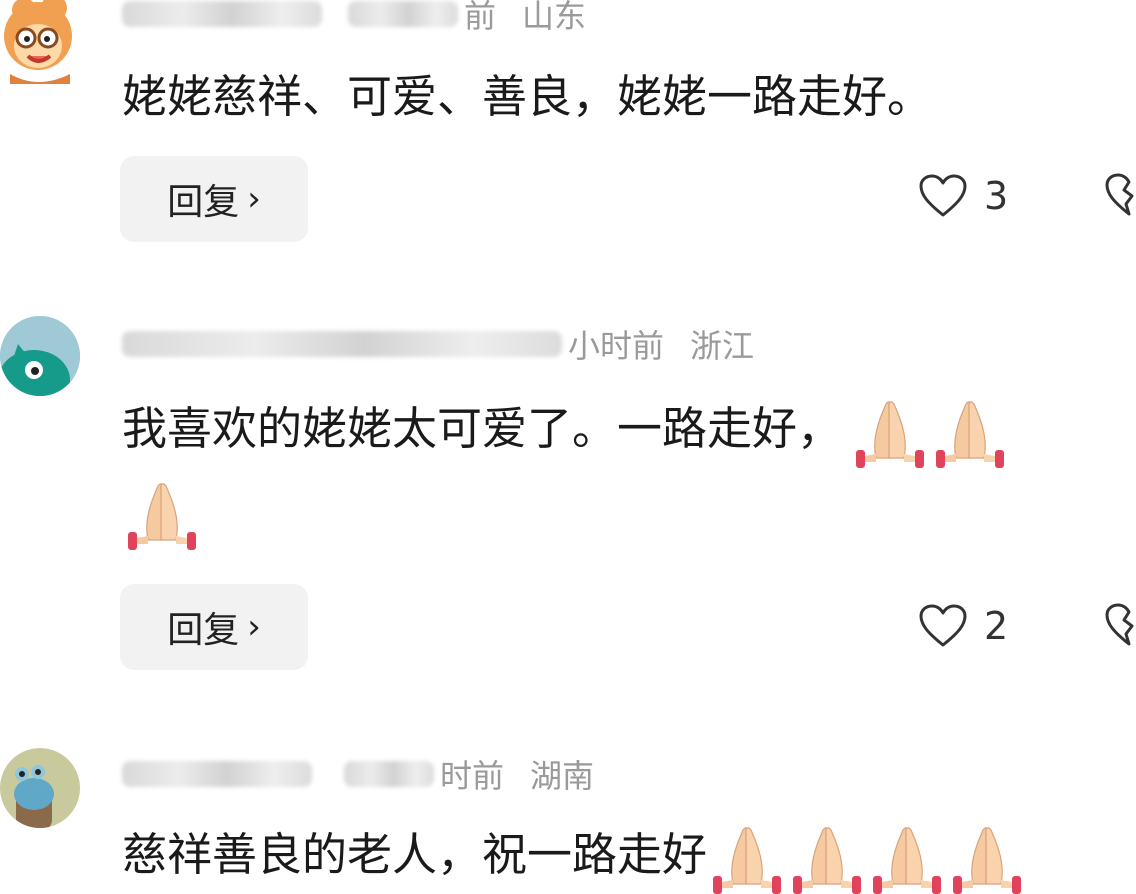  Describe the element at coordinates (722, 346) in the screenshot. I see `comment-region: 浙江` at that location.